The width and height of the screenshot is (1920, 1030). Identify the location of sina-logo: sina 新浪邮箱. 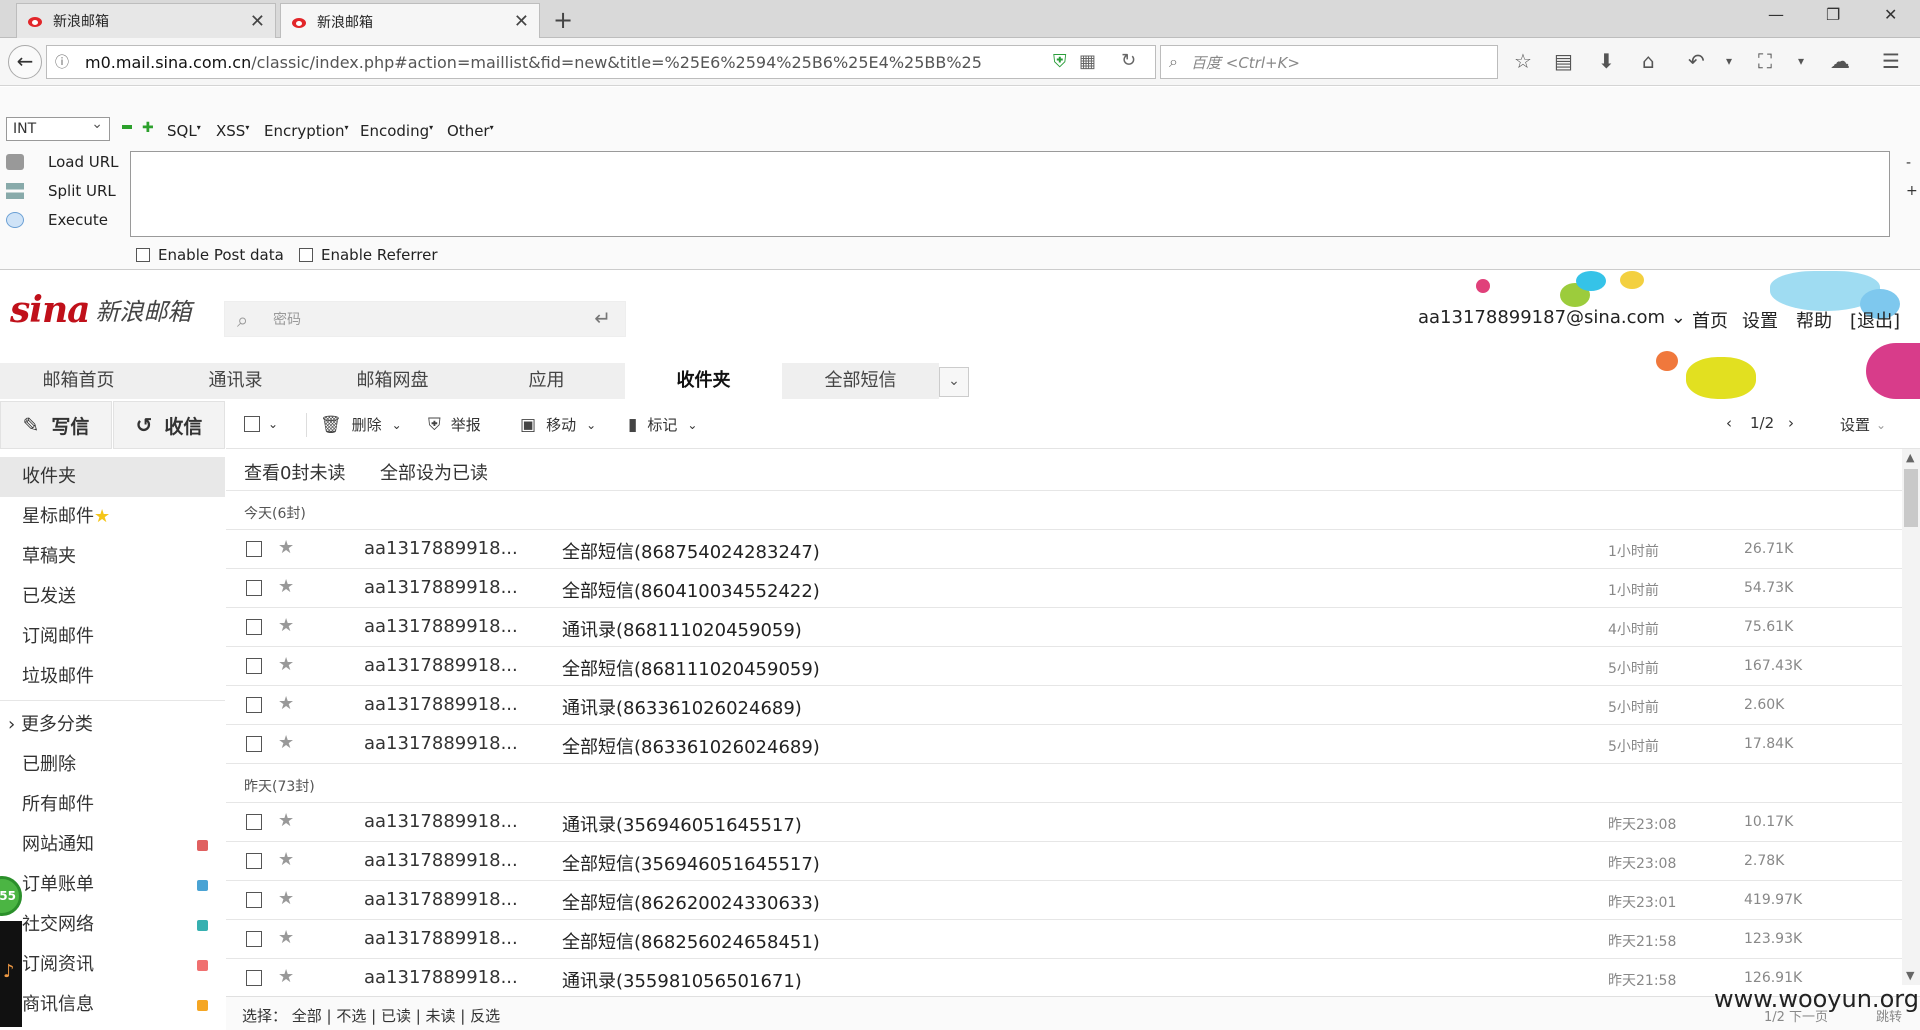
(100, 310).